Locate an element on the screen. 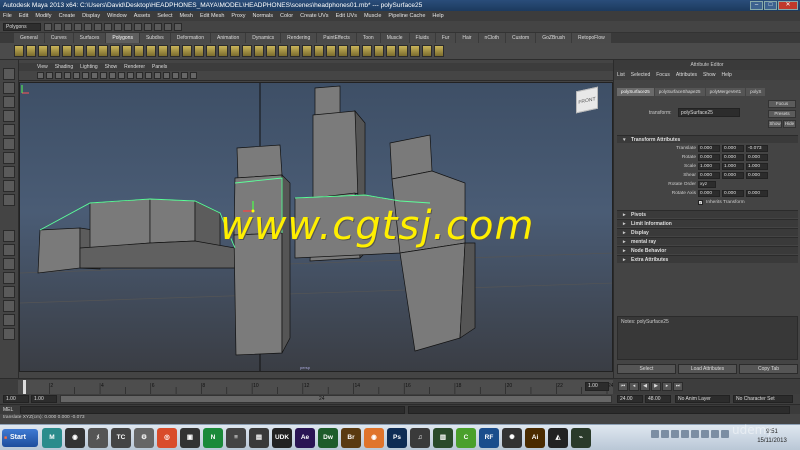 Image resolution: width=800 pixels, height=450 pixels. taskbar-app-icon: ◎ is located at coordinates (167, 438).